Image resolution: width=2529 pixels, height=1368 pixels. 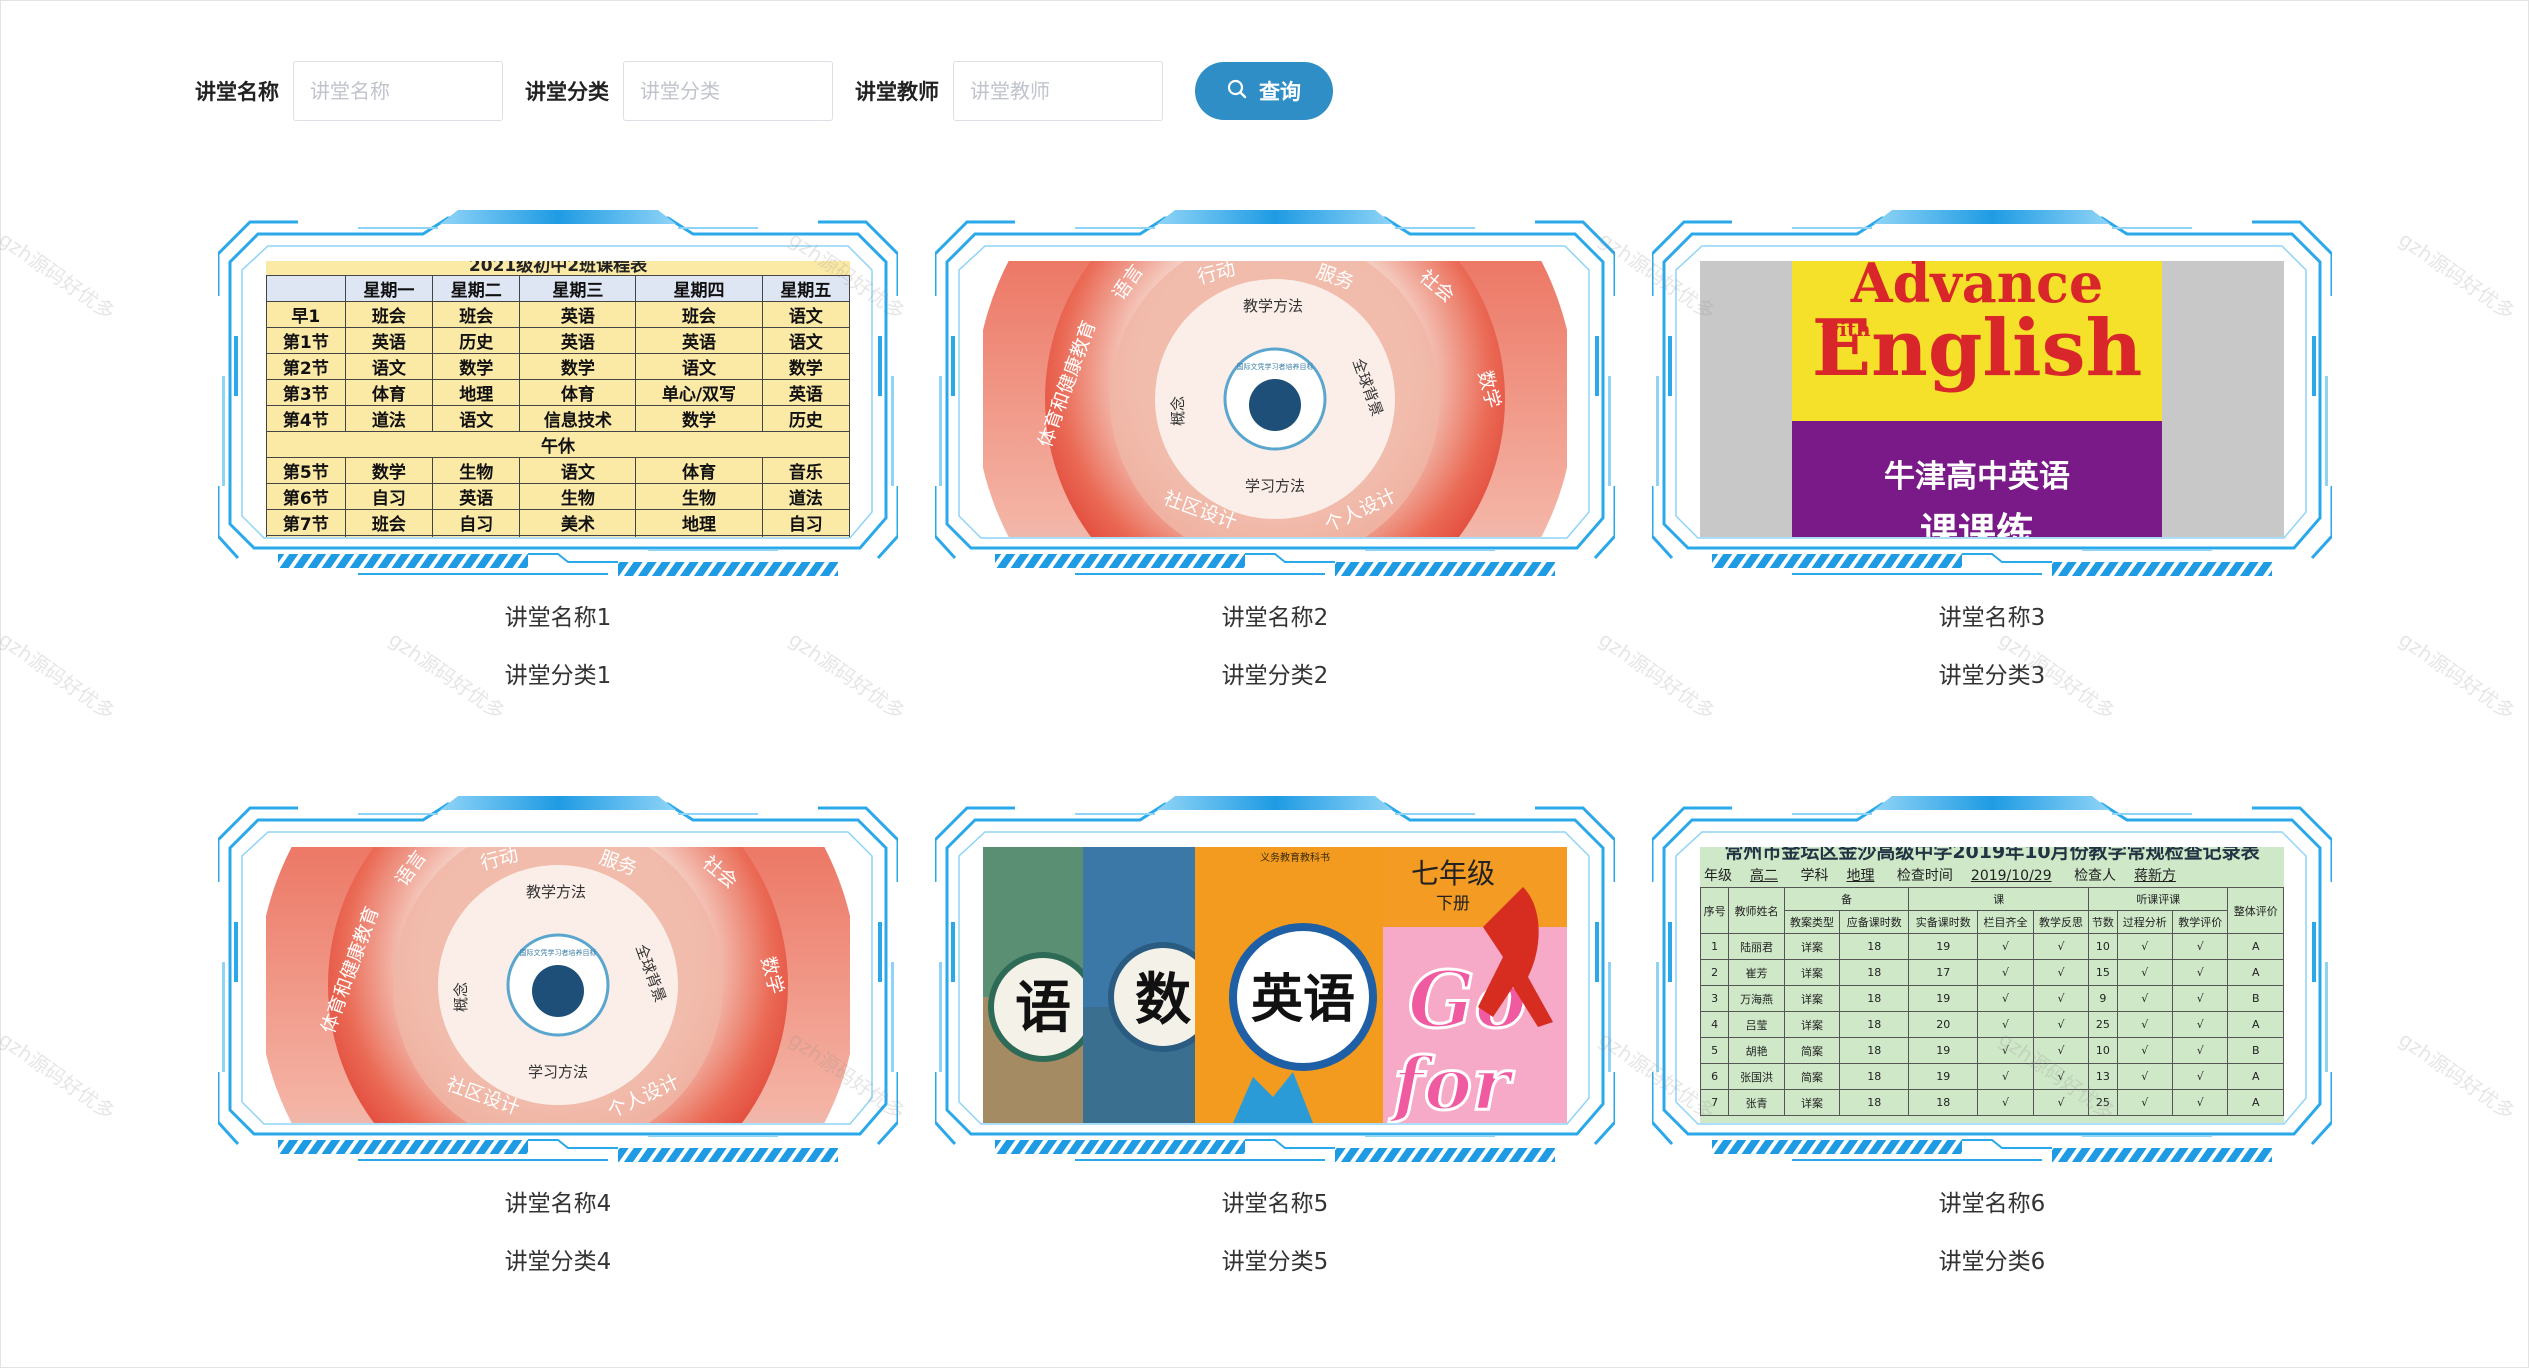 I want to click on table-cell: 20, so click(x=1943, y=1024).